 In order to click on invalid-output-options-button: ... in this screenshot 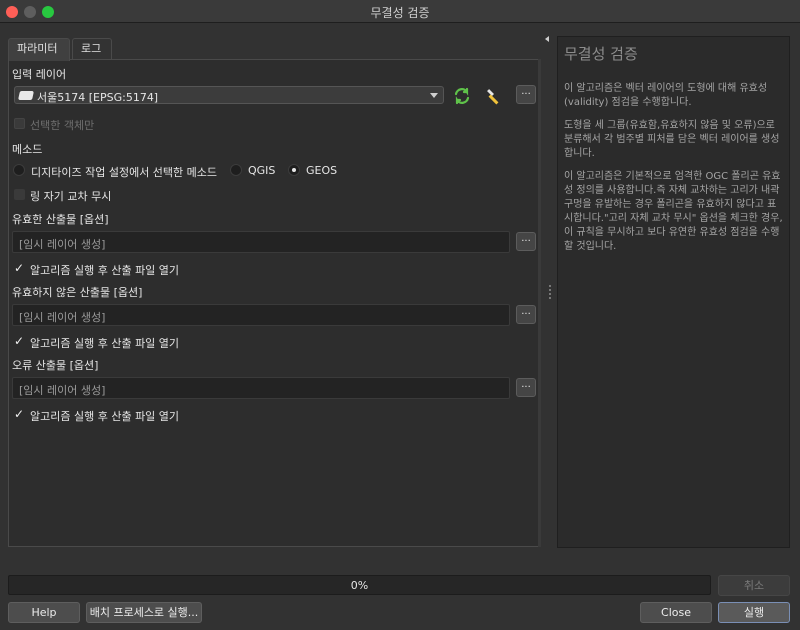, I will do `click(526, 314)`.